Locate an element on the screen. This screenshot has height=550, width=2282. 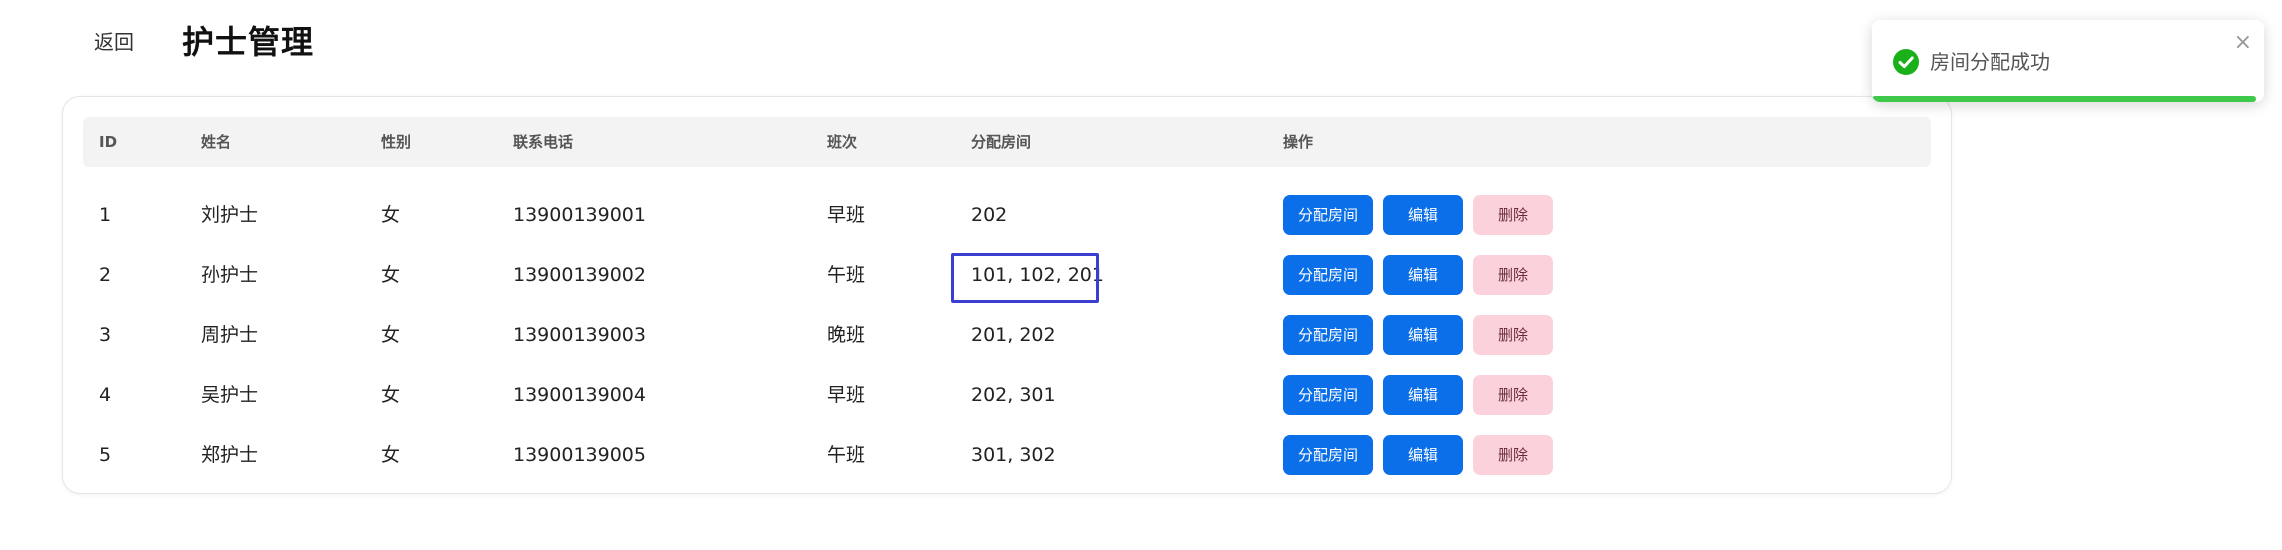
toast-progress-track is located at coordinates (2068, 99).